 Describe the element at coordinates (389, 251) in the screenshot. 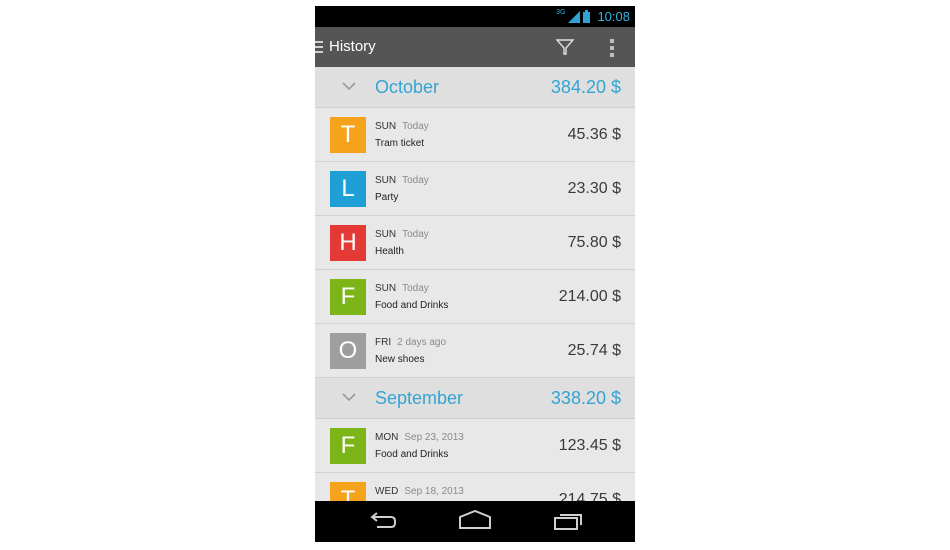

I see `item-description: Health` at that location.